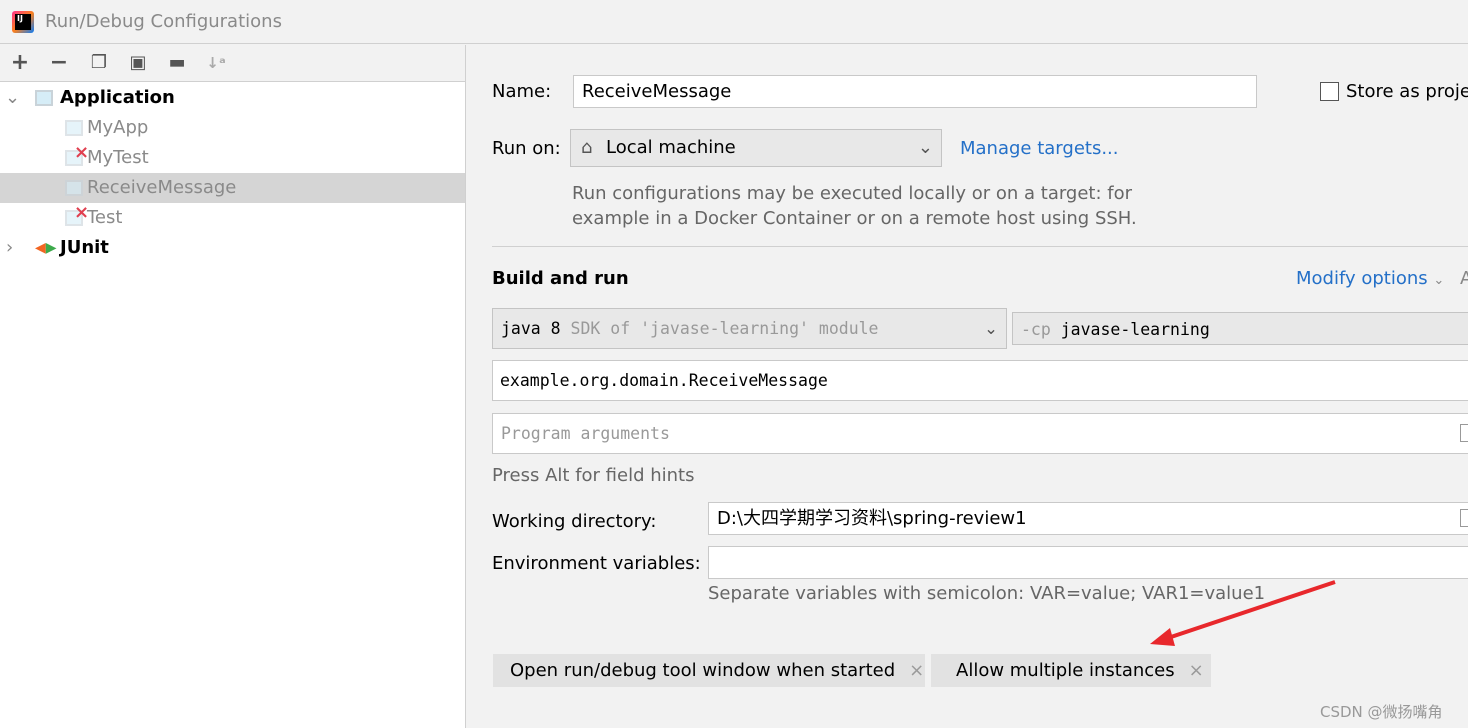 The height and width of the screenshot is (728, 1468). What do you see at coordinates (1243, 613) in the screenshot?
I see `red-arrow-annotation` at bounding box center [1243, 613].